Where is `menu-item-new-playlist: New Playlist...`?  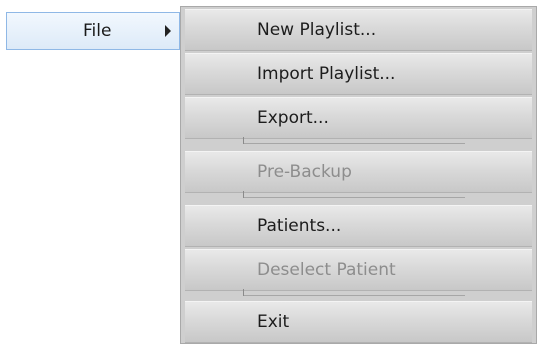
menu-item-new-playlist: New Playlist... is located at coordinates (358, 30).